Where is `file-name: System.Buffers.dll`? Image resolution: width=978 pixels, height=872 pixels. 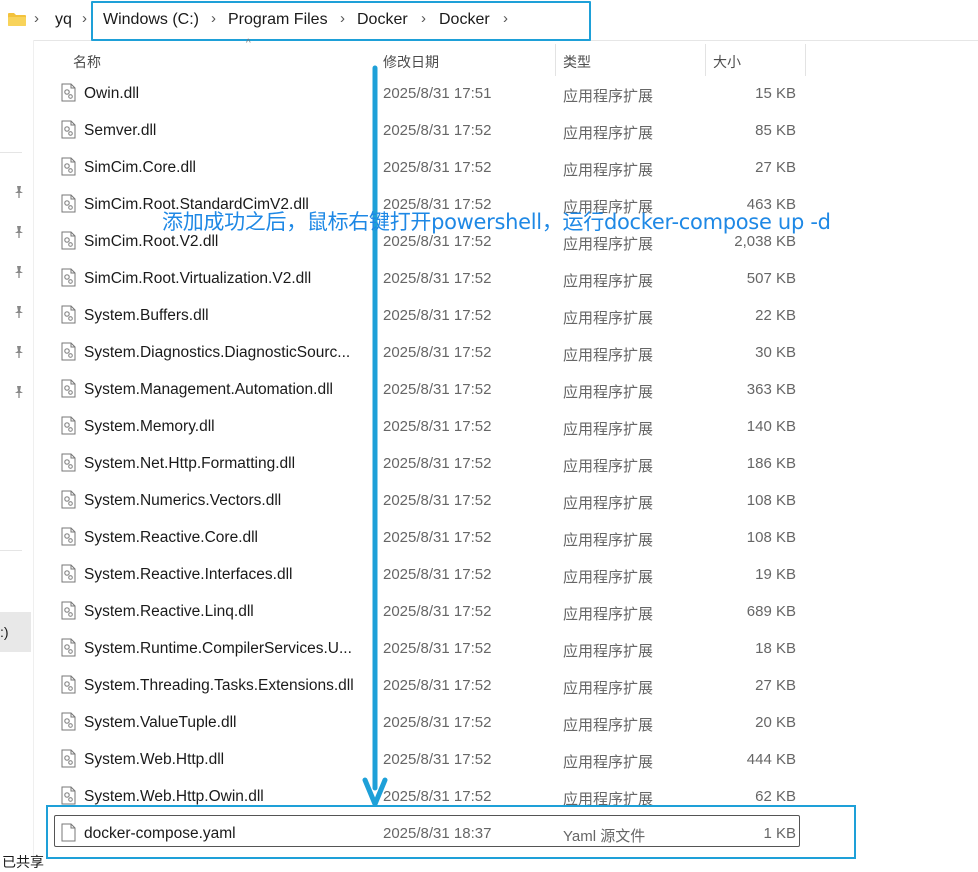
file-name: System.Buffers.dll is located at coordinates (146, 315).